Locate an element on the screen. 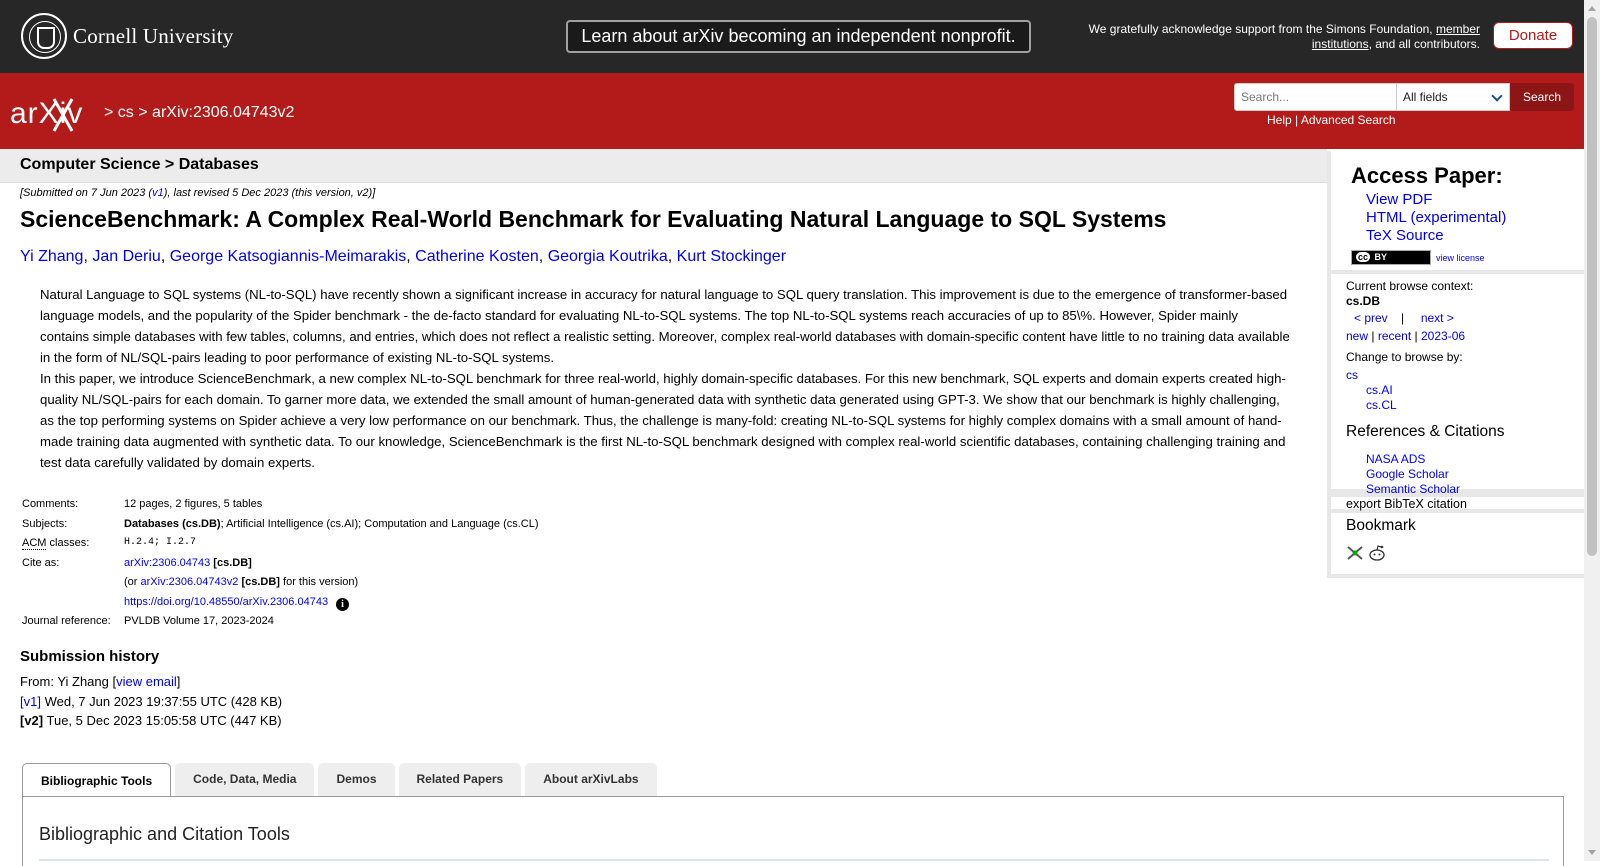  listing-links: new | recent | 2023-06 is located at coordinates (1406, 336).